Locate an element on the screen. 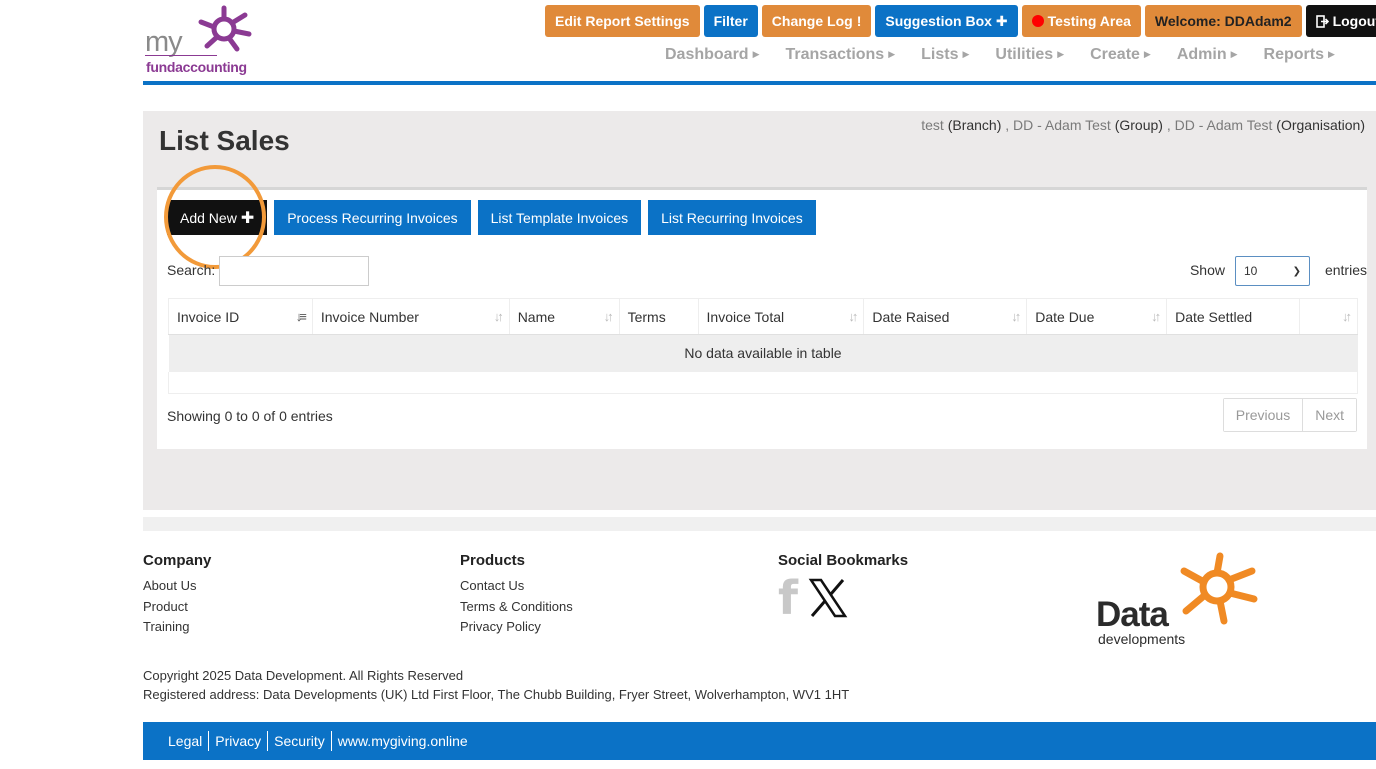 Image resolution: width=1376 pixels, height=769 pixels. context-branch-label: (Branch) is located at coordinates (974, 125).